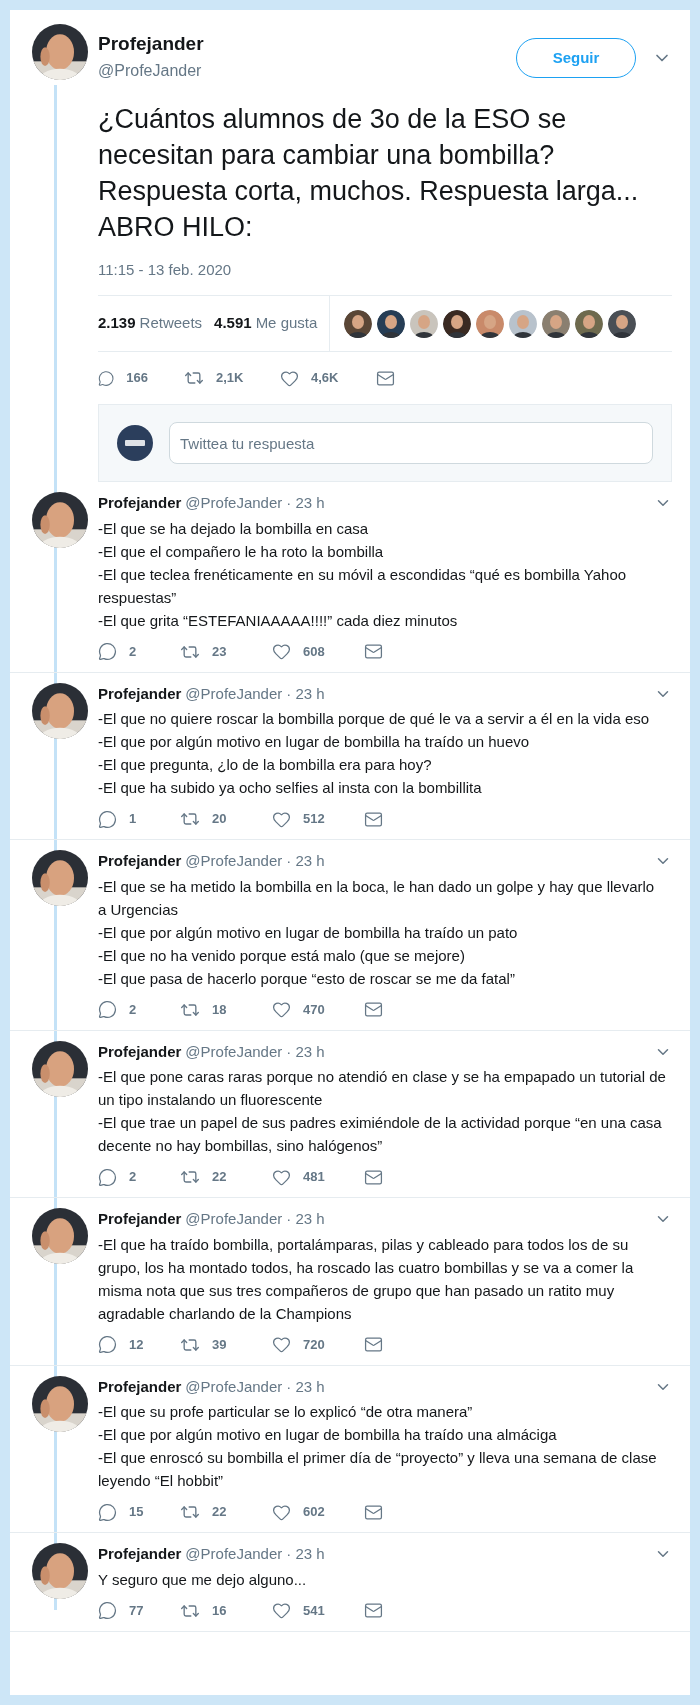  What do you see at coordinates (286, 323) in the screenshot?
I see `likes-label: Me gusta` at bounding box center [286, 323].